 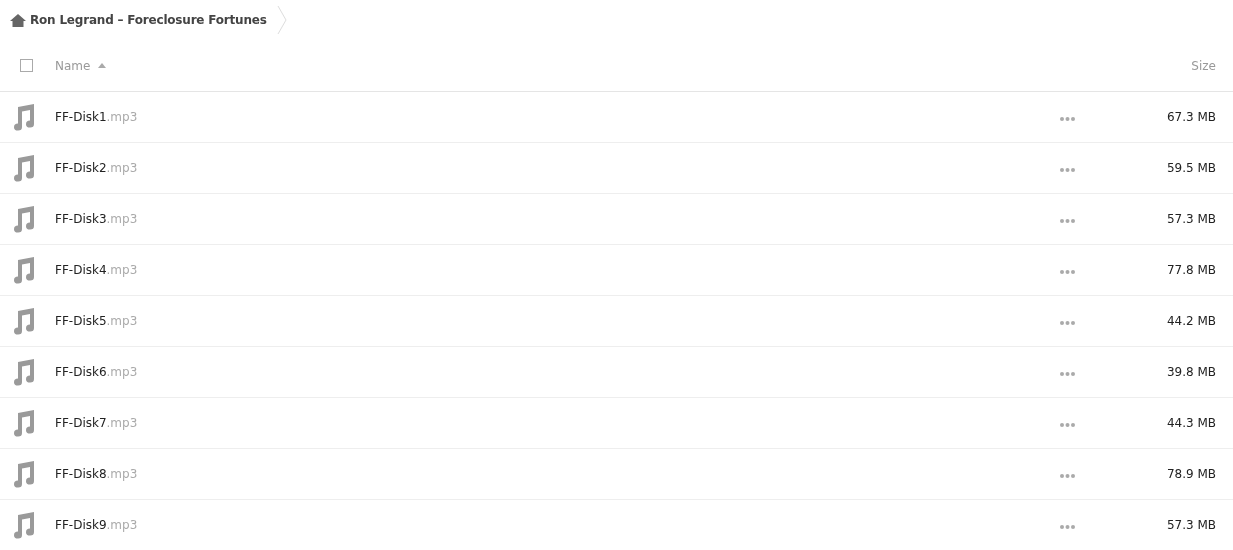 I want to click on file-size: 67.3 MB, so click(x=1191, y=117).